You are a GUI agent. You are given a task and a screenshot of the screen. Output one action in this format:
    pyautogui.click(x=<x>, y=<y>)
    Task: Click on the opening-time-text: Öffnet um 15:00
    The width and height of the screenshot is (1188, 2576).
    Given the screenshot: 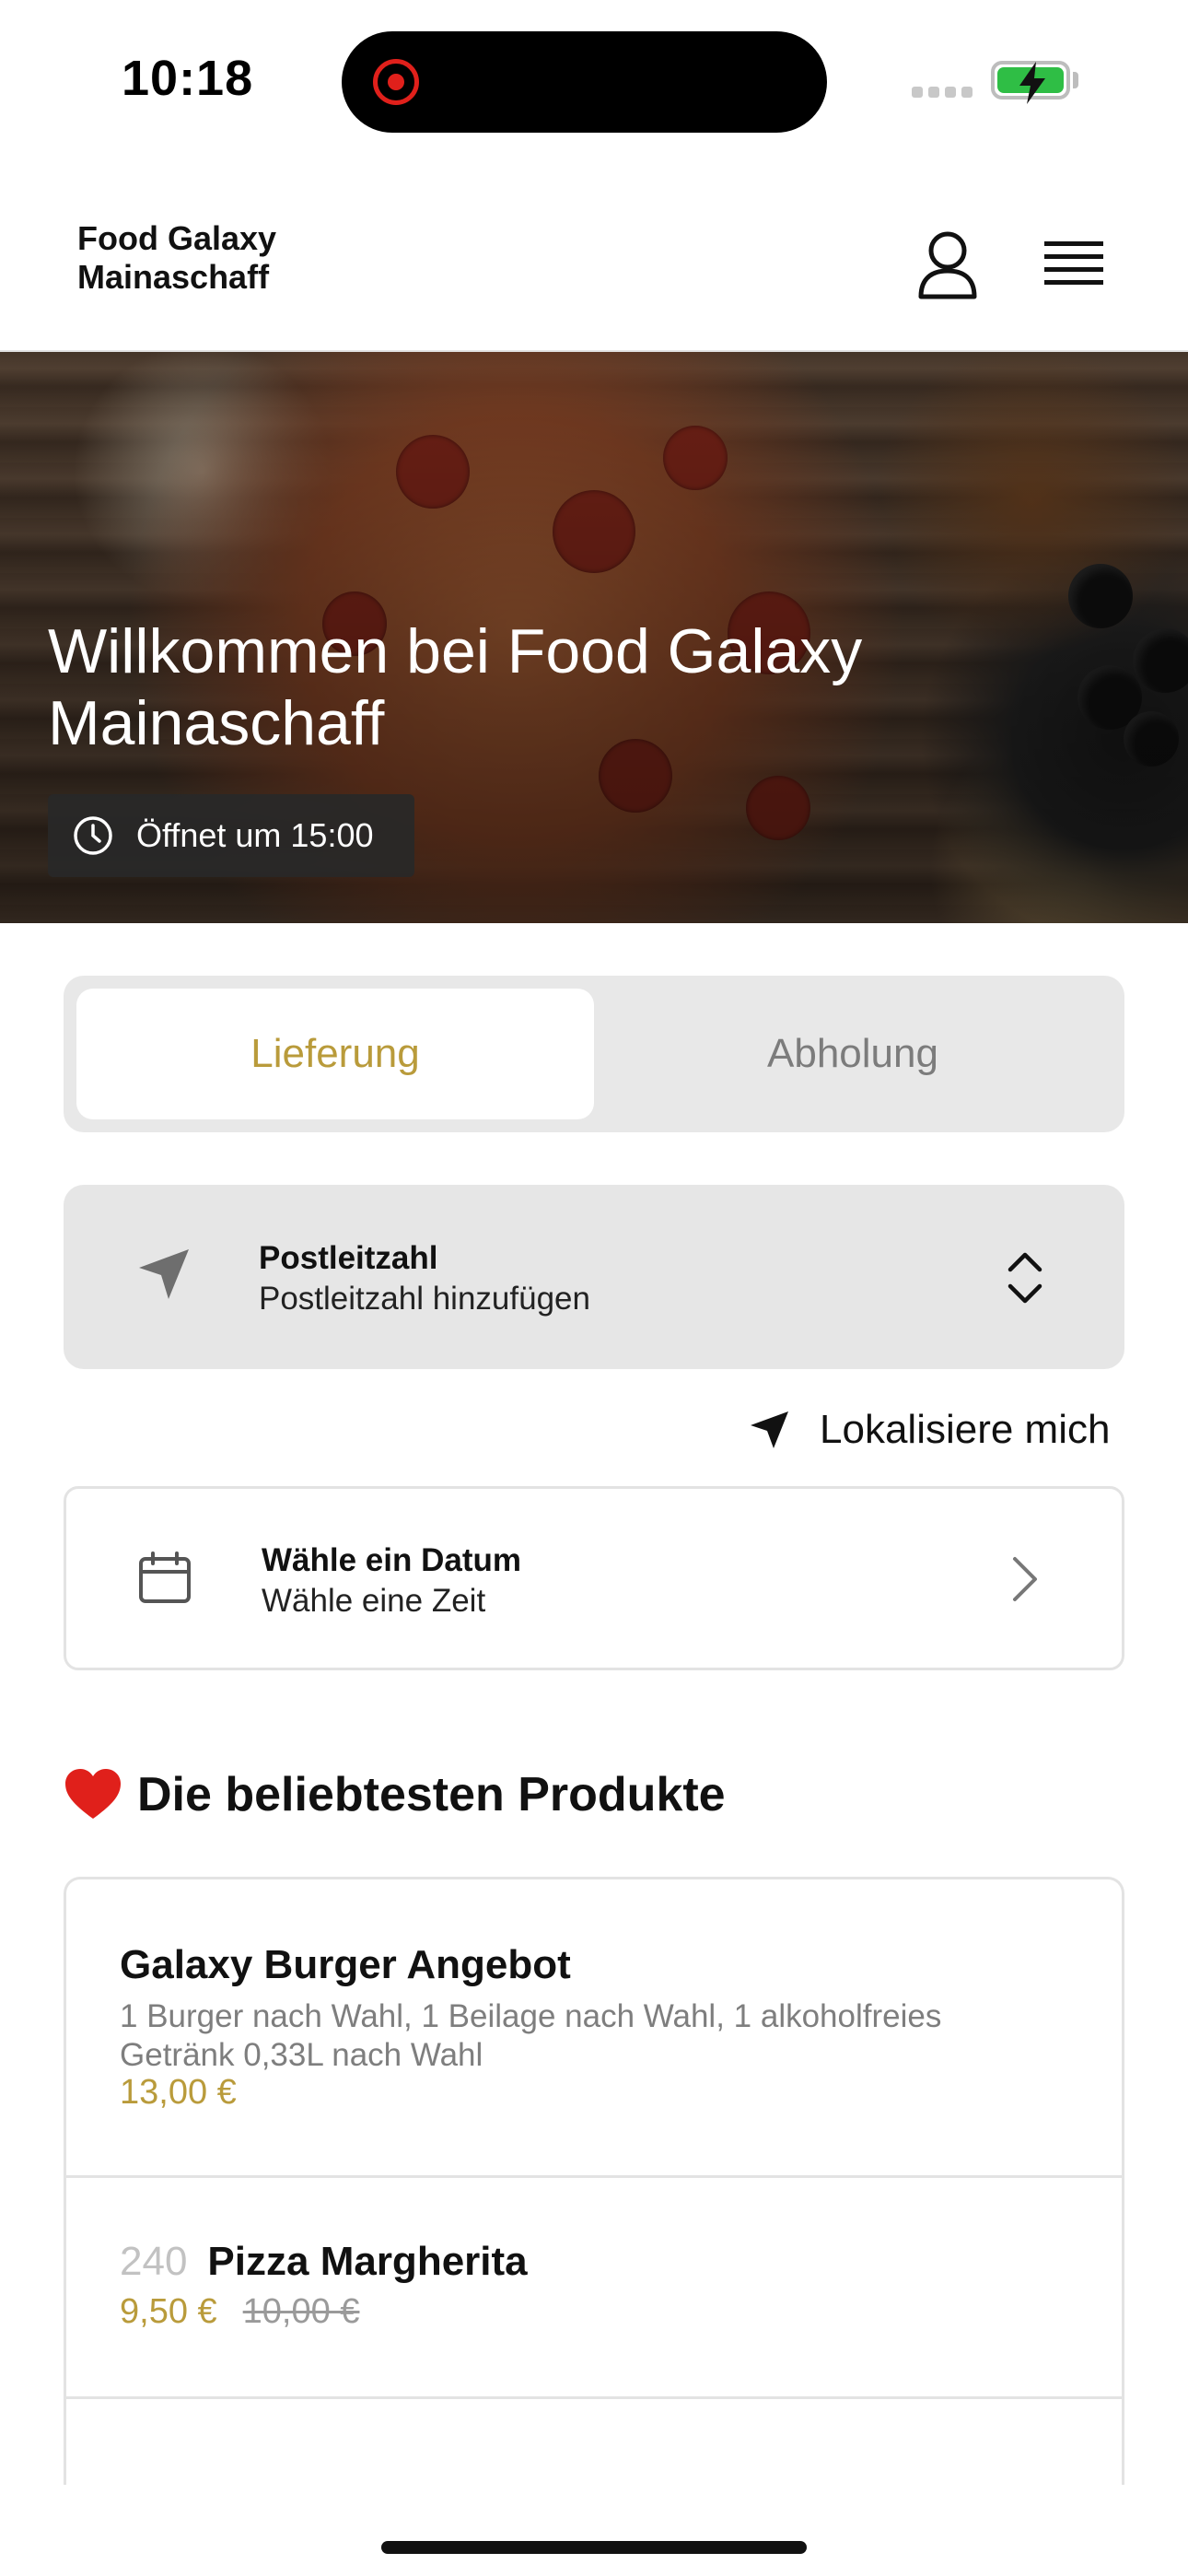 What is the action you would take?
    pyautogui.click(x=255, y=835)
    